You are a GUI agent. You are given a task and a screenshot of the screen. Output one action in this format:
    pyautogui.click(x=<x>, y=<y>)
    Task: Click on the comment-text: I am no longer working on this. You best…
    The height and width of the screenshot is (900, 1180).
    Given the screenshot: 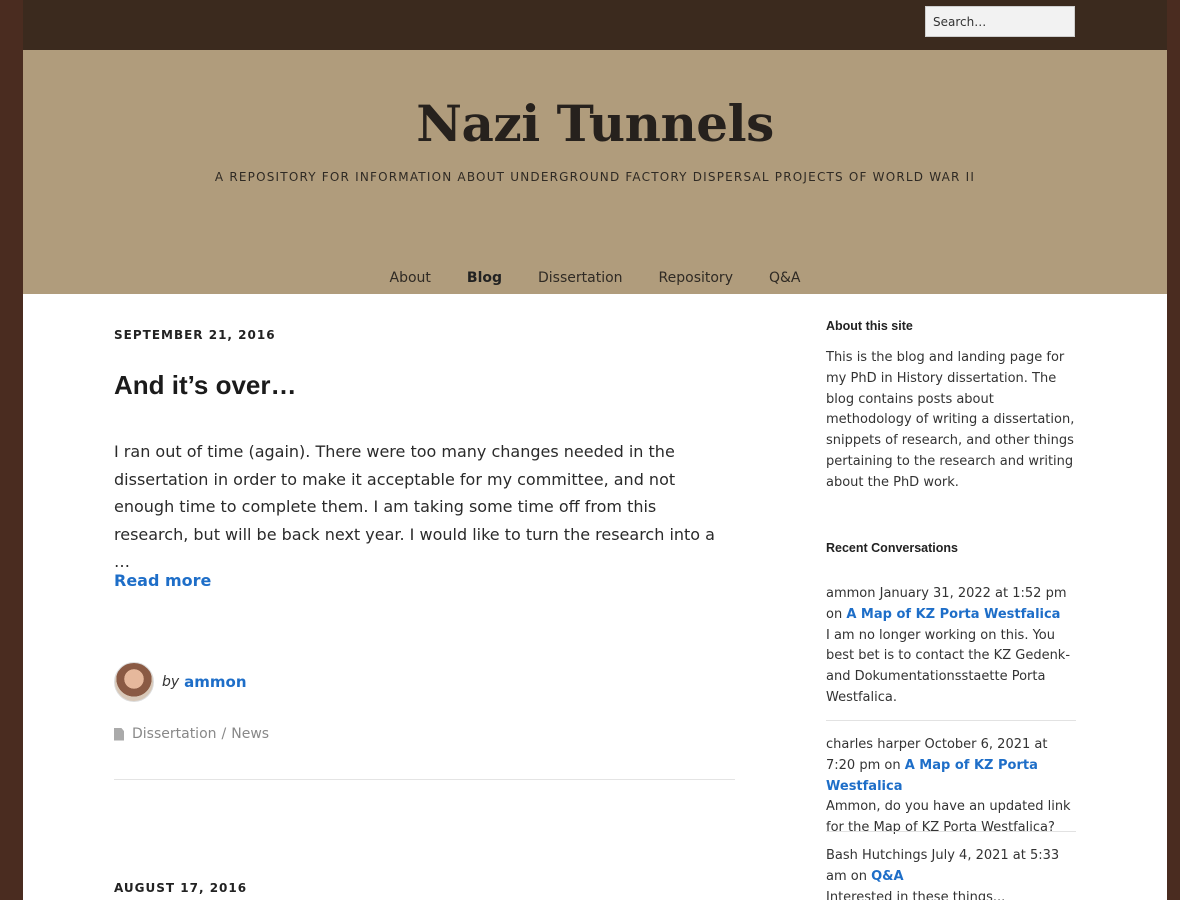 What is the action you would take?
    pyautogui.click(x=948, y=666)
    